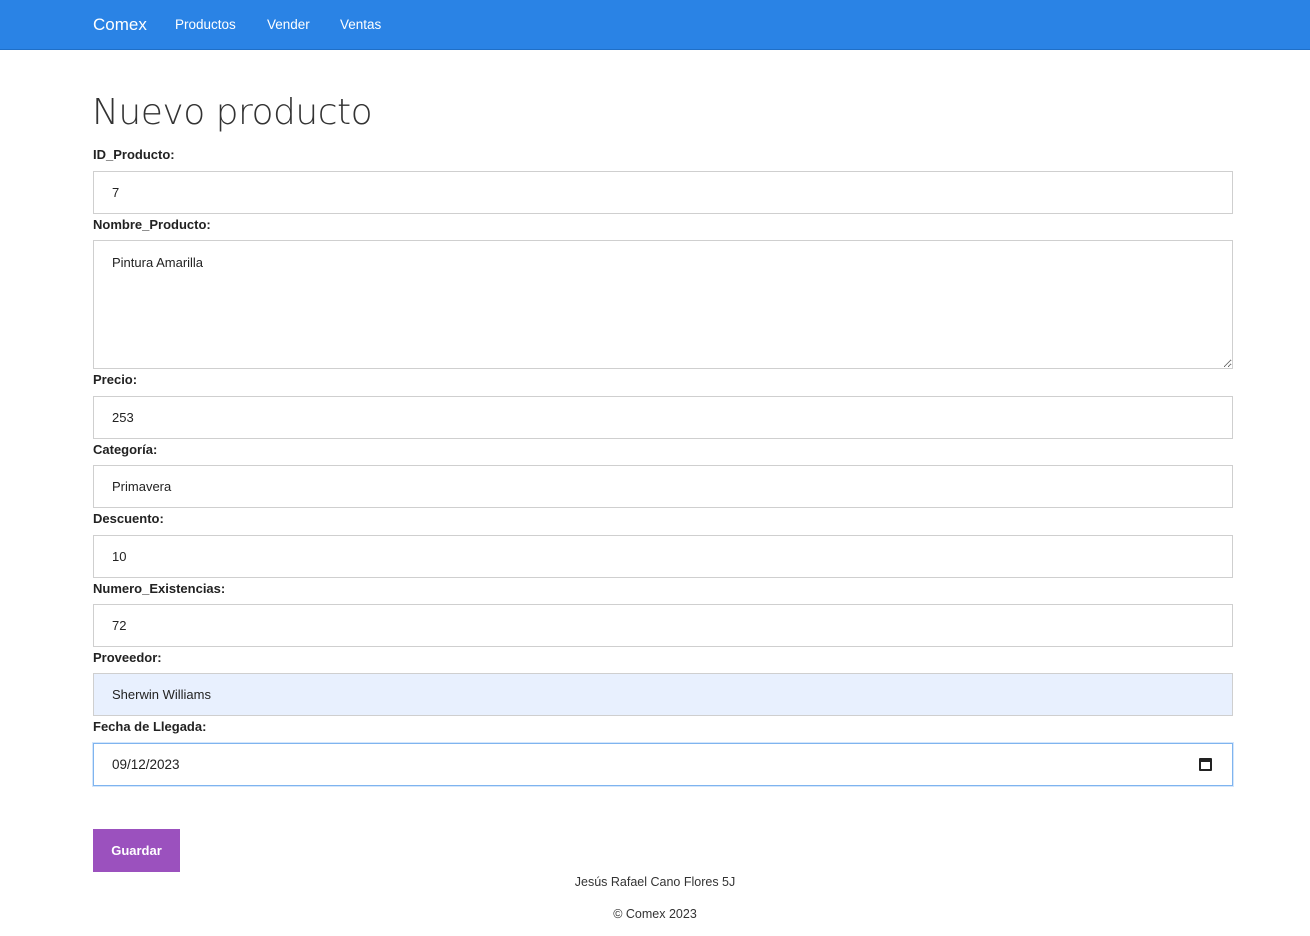 The width and height of the screenshot is (1310, 936). I want to click on arrival-date-input: 09/12/2023, so click(663, 764).